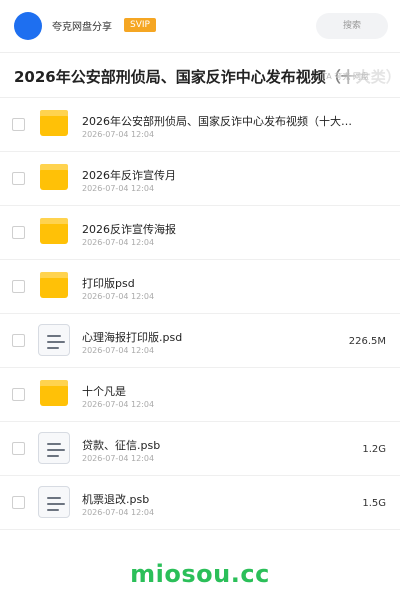 This screenshot has height=600, width=400. Describe the element at coordinates (200, 26) in the screenshot. I see `header: 夸克网盘分享 SVIP 搜索` at that location.